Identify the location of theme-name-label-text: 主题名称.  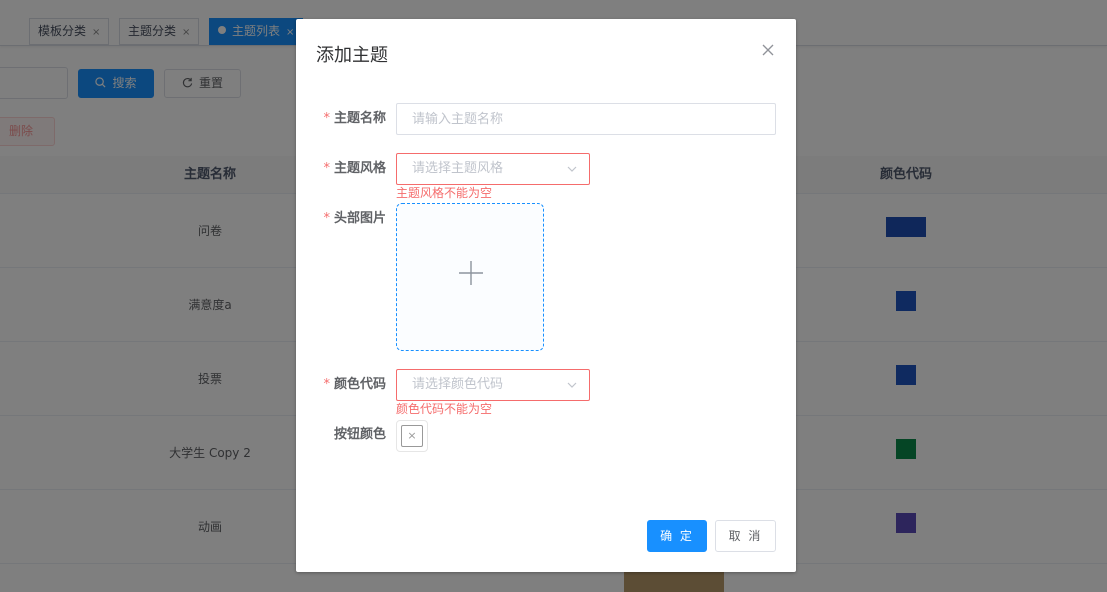
(359, 118).